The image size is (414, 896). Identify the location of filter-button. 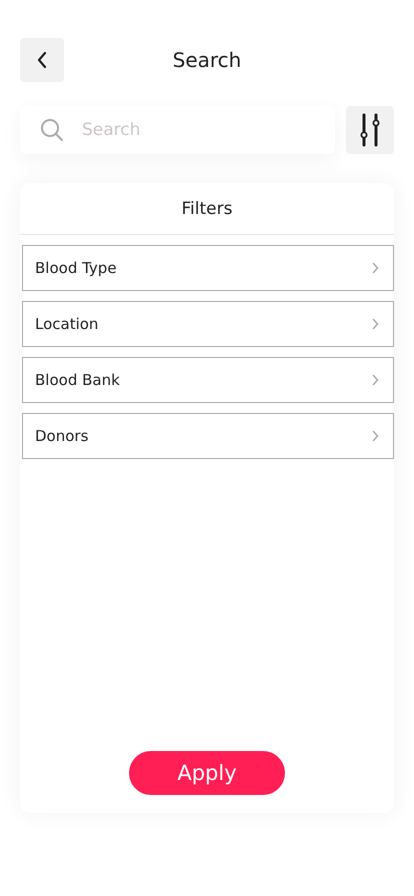
(370, 130).